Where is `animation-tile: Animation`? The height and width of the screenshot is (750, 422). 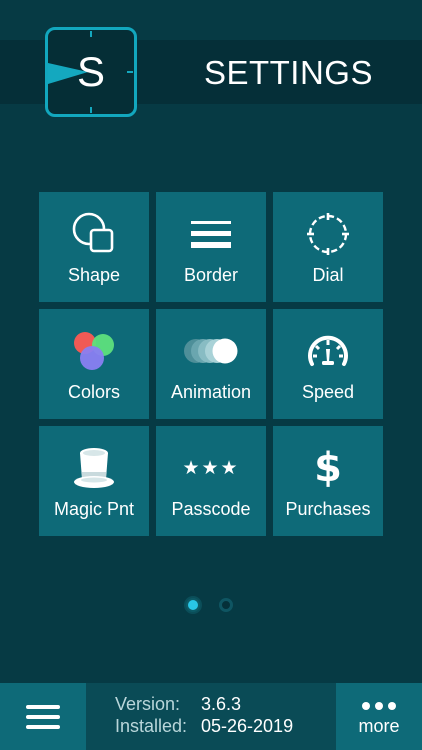
animation-tile: Animation is located at coordinates (211, 364).